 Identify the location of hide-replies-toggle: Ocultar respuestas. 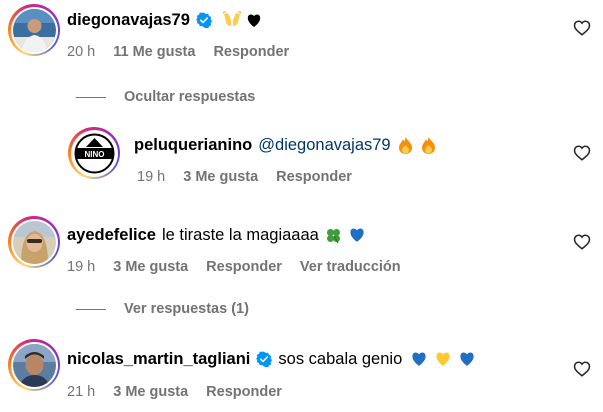
(165, 97).